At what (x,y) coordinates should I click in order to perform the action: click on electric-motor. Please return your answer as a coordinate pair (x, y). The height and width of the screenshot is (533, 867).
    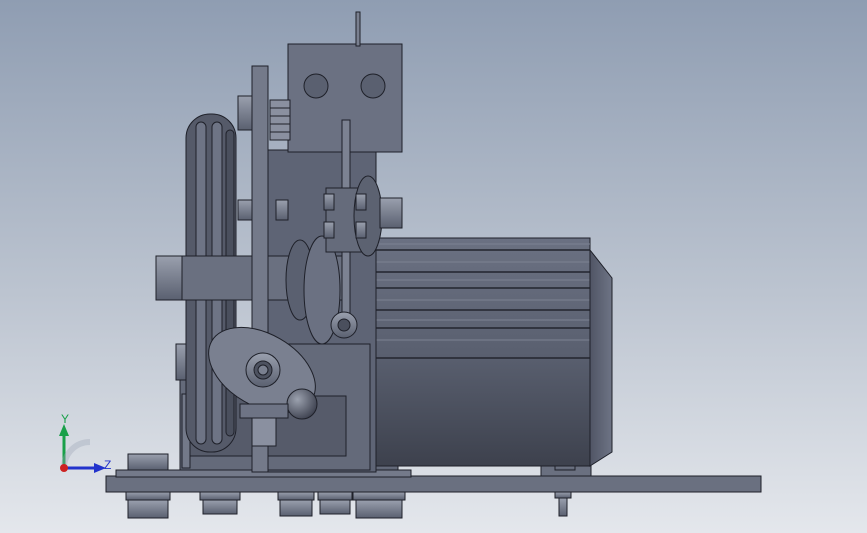
    Looking at the image, I should click on (493, 352).